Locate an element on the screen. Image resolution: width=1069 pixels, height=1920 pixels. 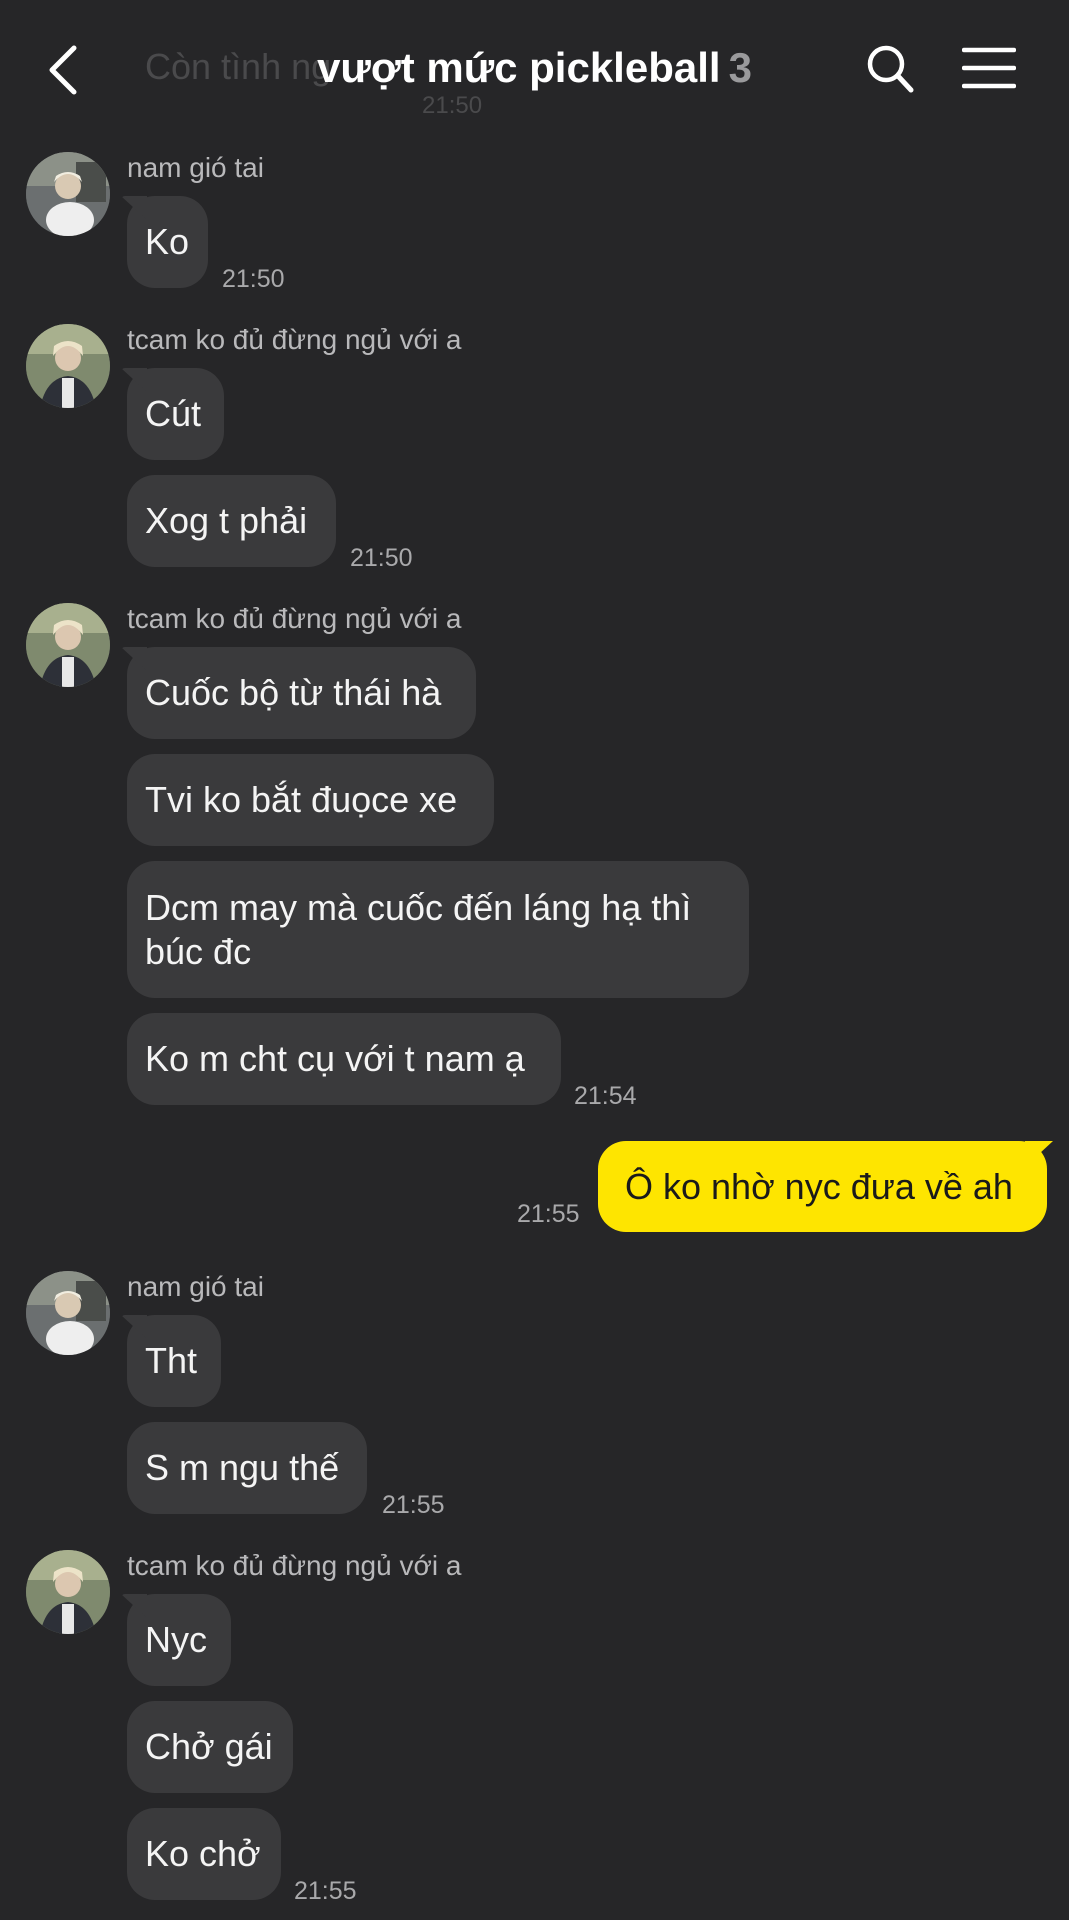
message-bubble: Ko m cht cụ với t nam ạ is located at coordinates (344, 1059).